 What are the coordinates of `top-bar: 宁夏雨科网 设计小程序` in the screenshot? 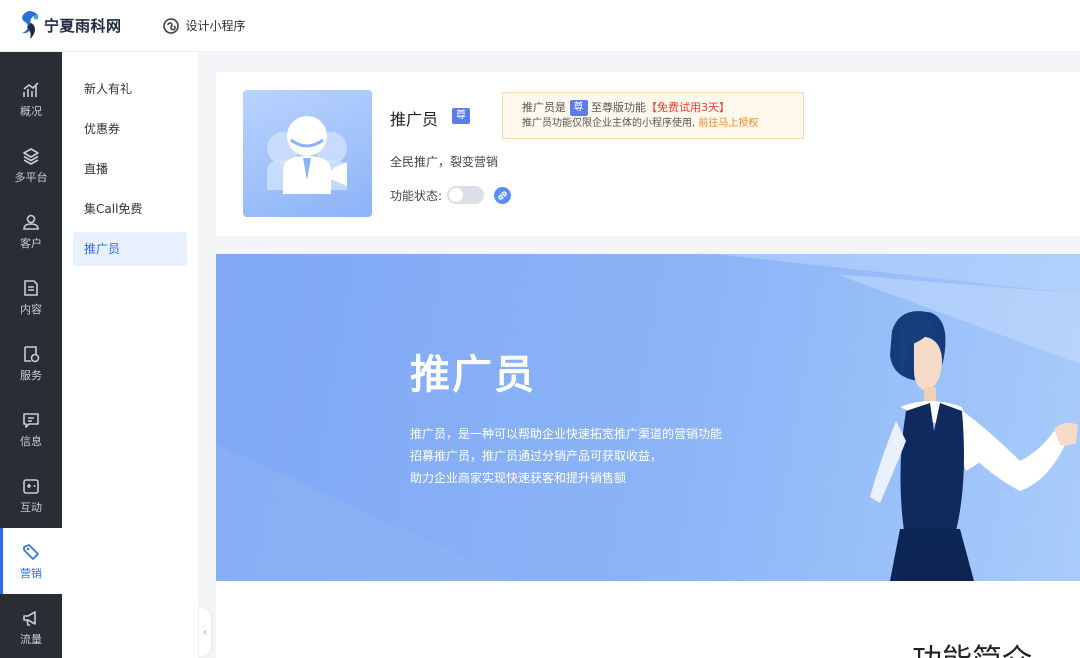 It's located at (540, 26).